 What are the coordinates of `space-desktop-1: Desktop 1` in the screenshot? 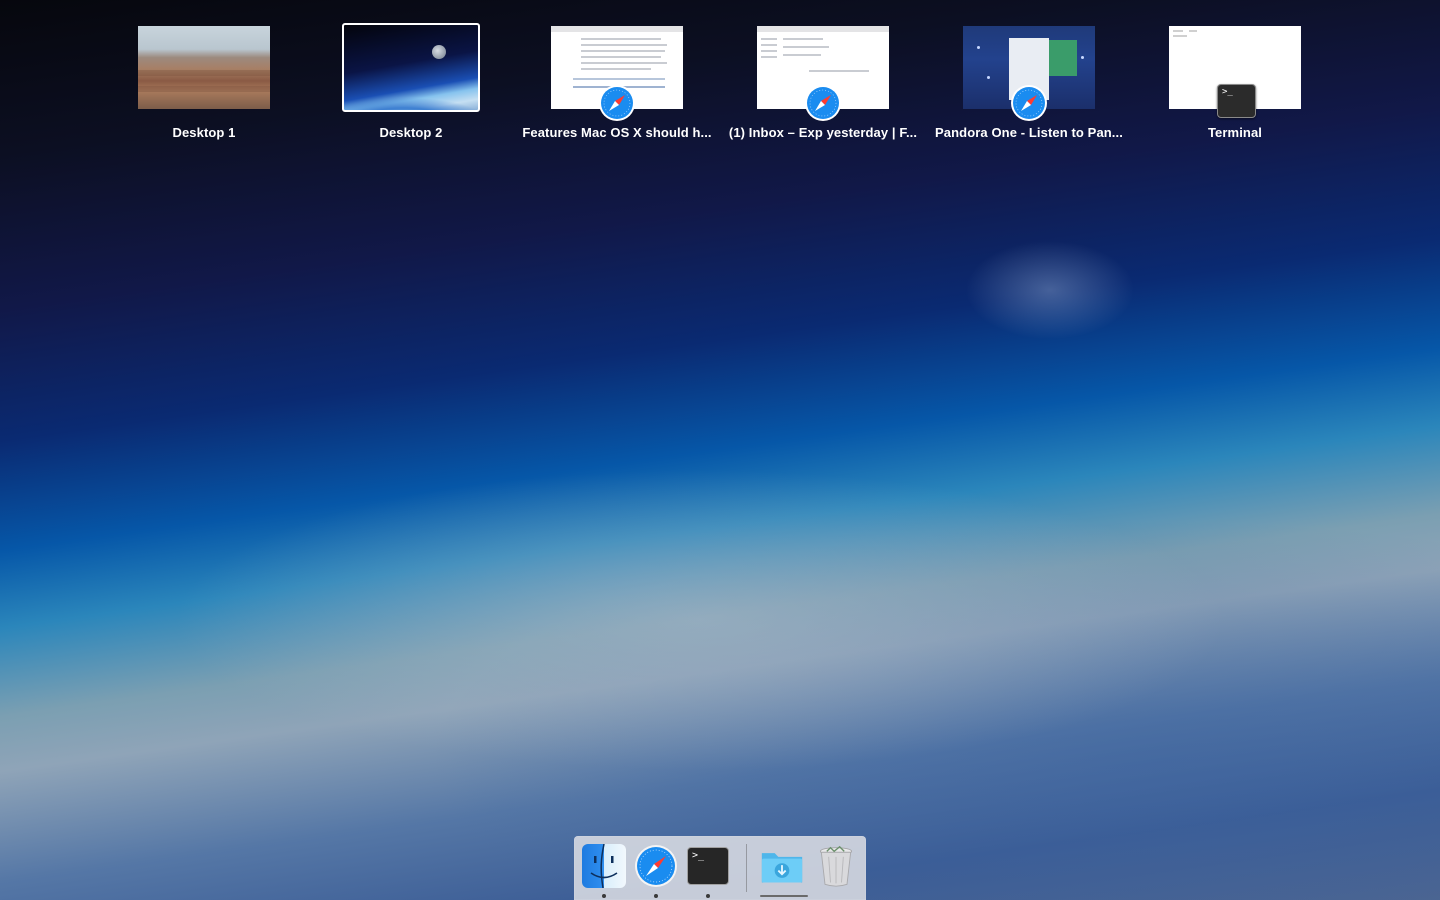 It's located at (204, 86).